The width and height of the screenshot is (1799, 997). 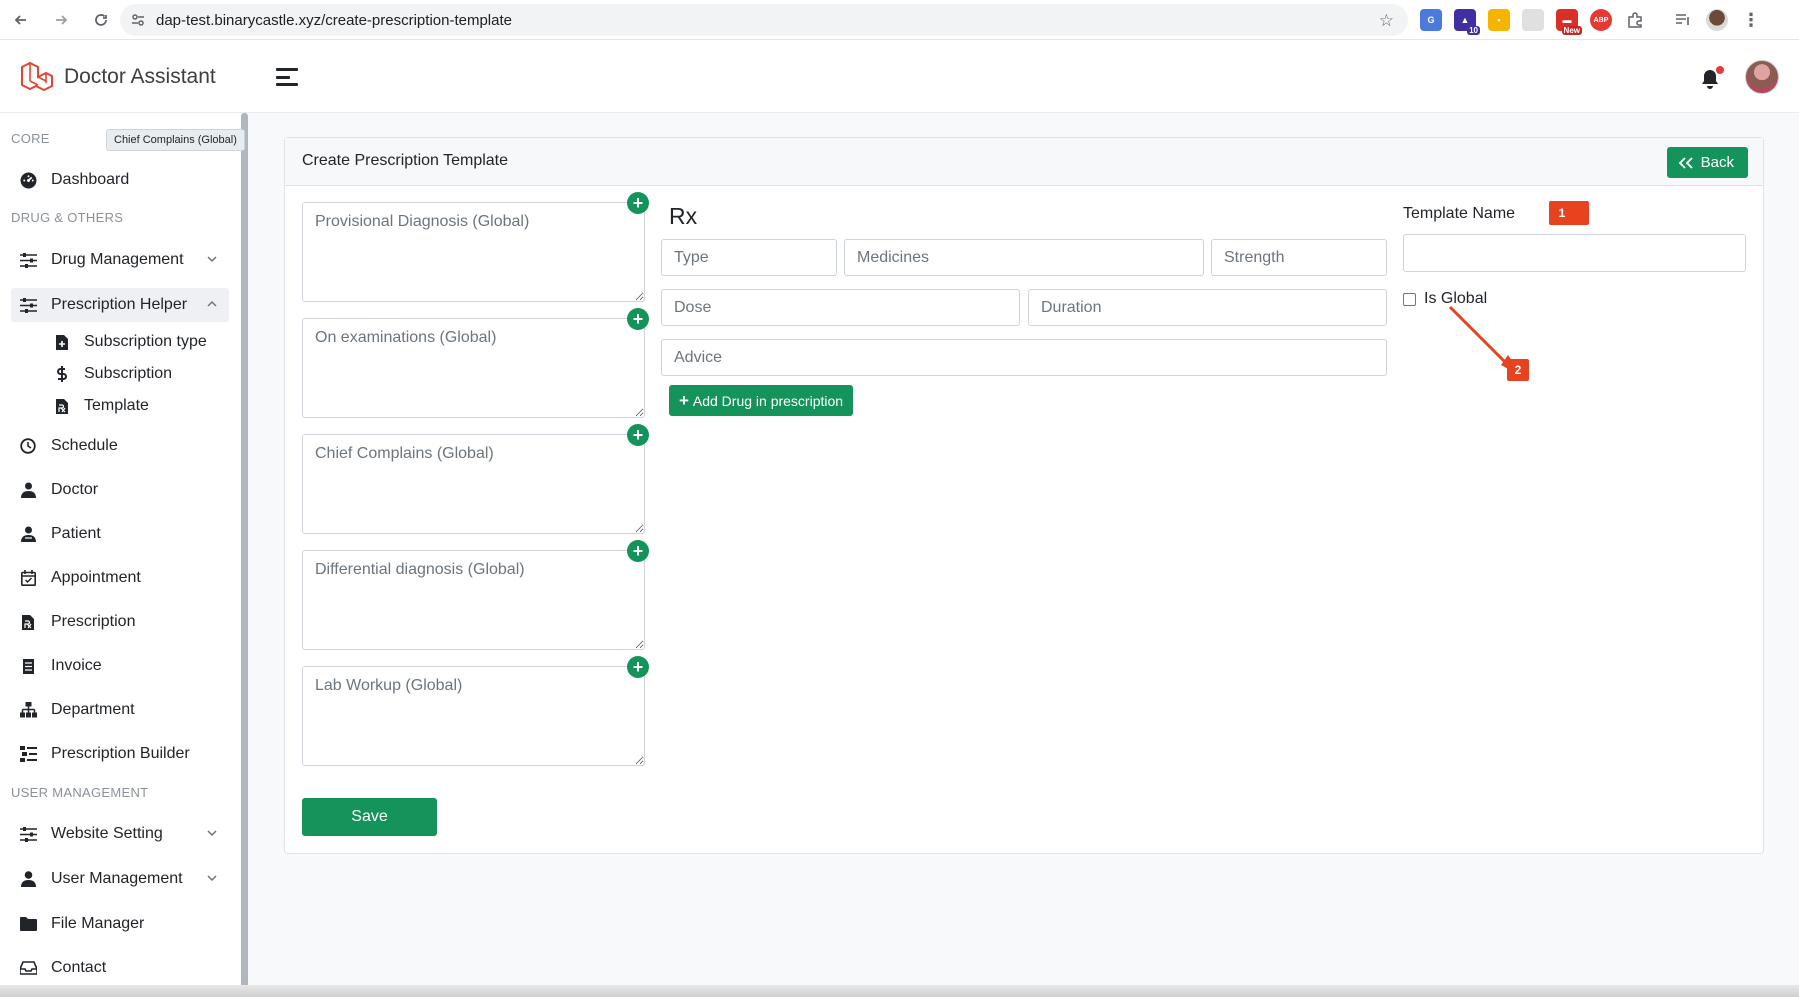 What do you see at coordinates (1499, 20) in the screenshot?
I see `notes-extension-icon: ▪` at bounding box center [1499, 20].